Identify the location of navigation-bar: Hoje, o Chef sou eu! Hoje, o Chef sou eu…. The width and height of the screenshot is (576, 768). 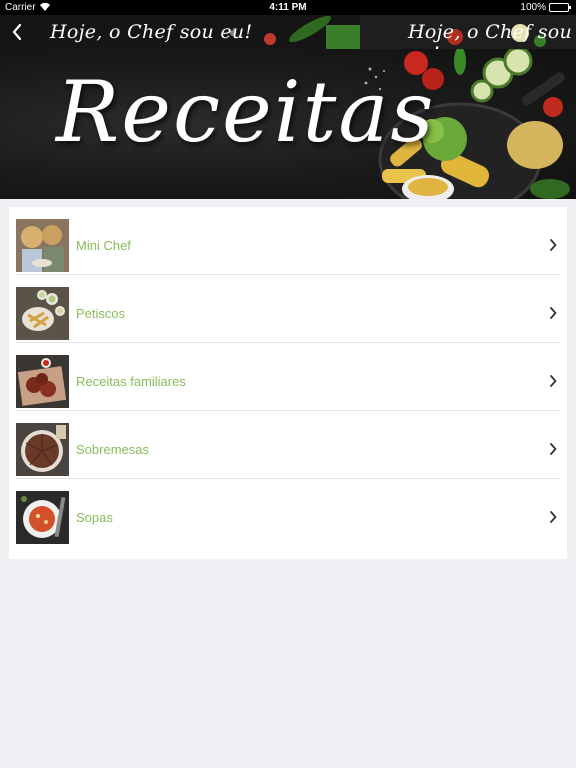
(288, 32).